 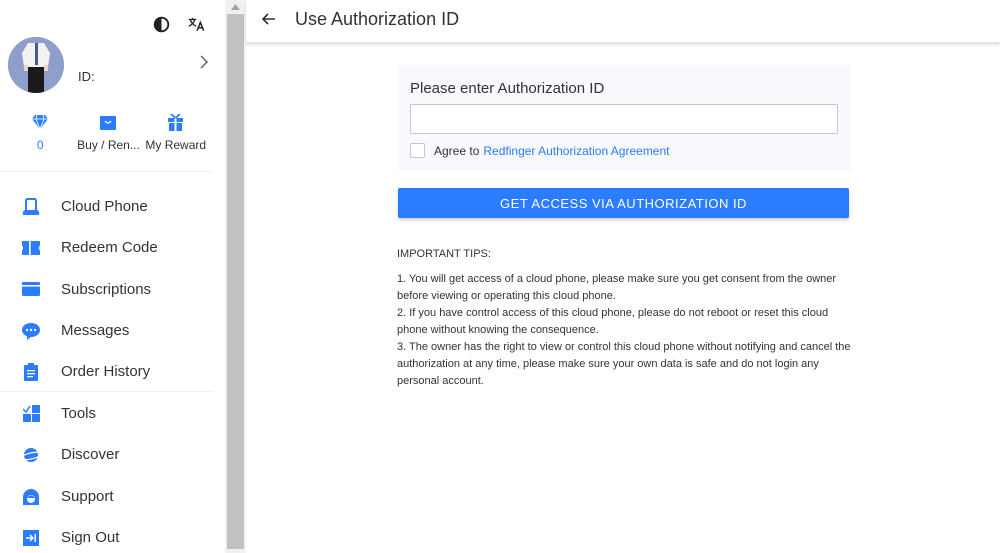 I want to click on sidebar-nav-secondary: Tools Discover Support Sign Out, so click(x=107, y=473).